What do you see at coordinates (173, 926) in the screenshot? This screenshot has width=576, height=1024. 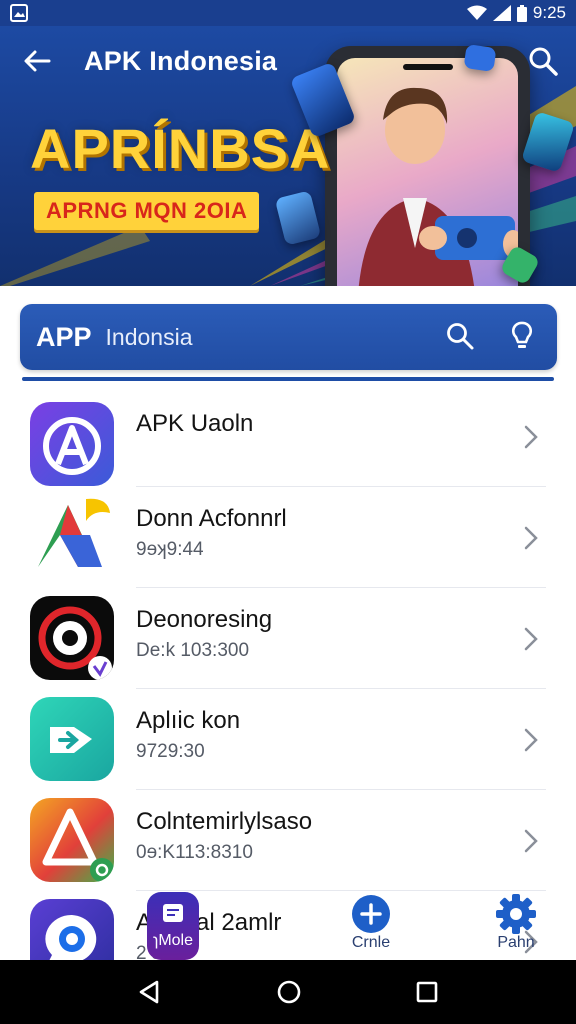 I see `tab-messages: ɿMole` at bounding box center [173, 926].